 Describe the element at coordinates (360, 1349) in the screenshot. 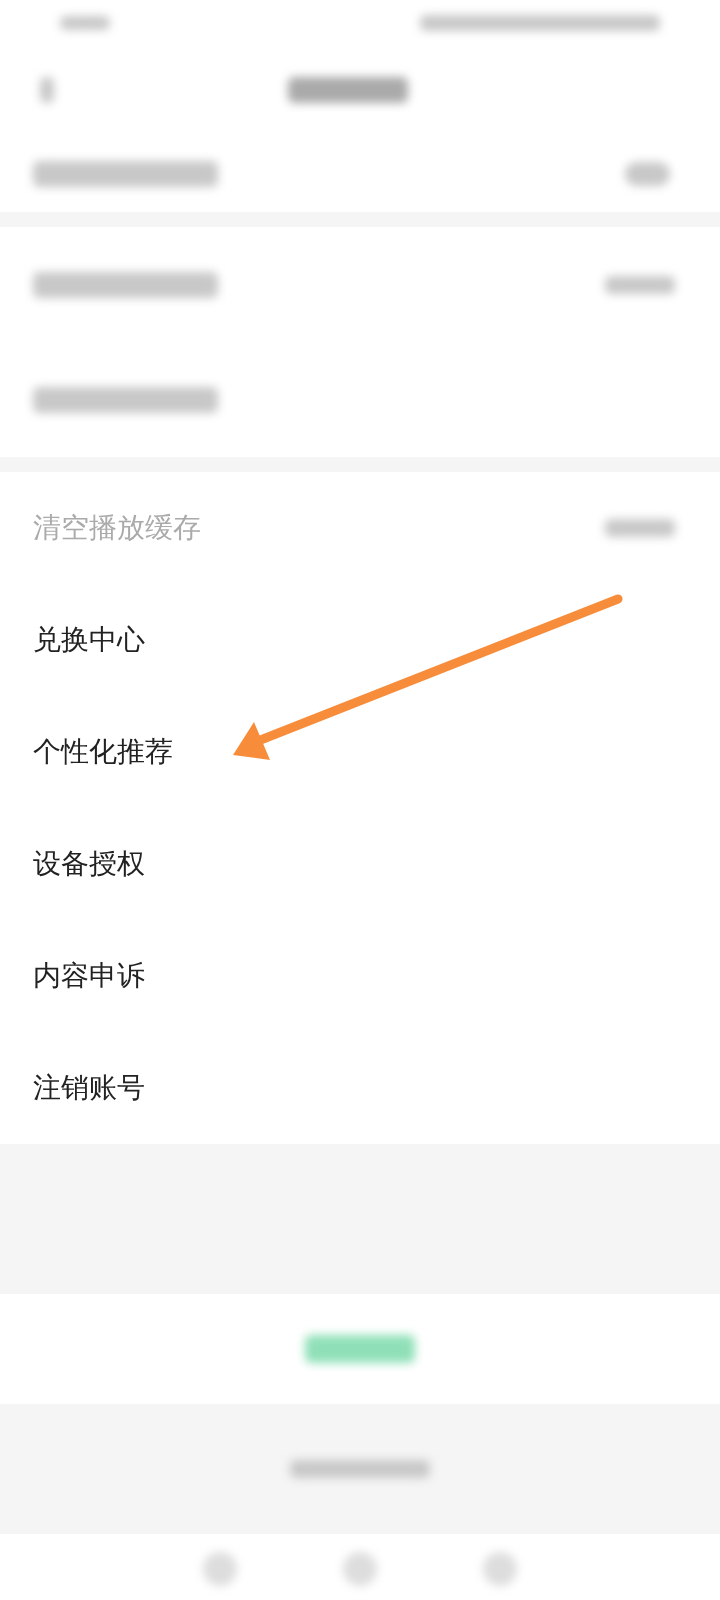

I see `blurred-button` at that location.